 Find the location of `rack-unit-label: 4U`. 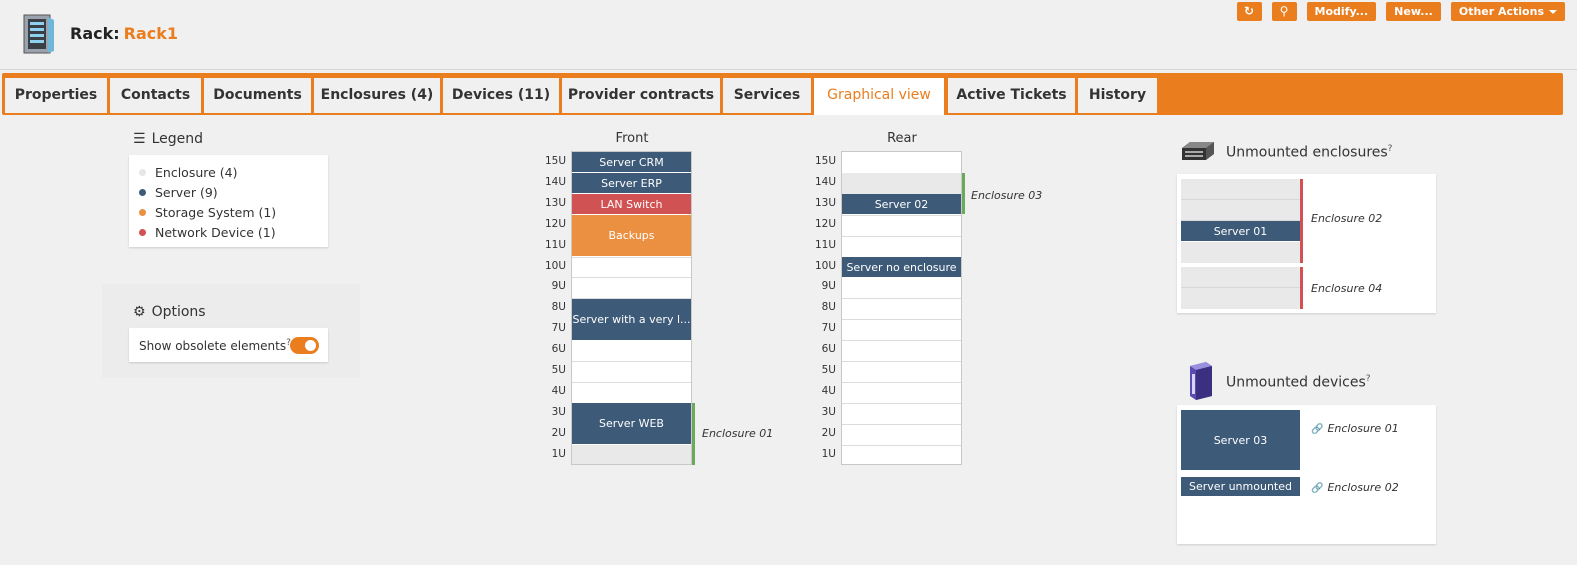

rack-unit-label: 4U is located at coordinates (558, 390).